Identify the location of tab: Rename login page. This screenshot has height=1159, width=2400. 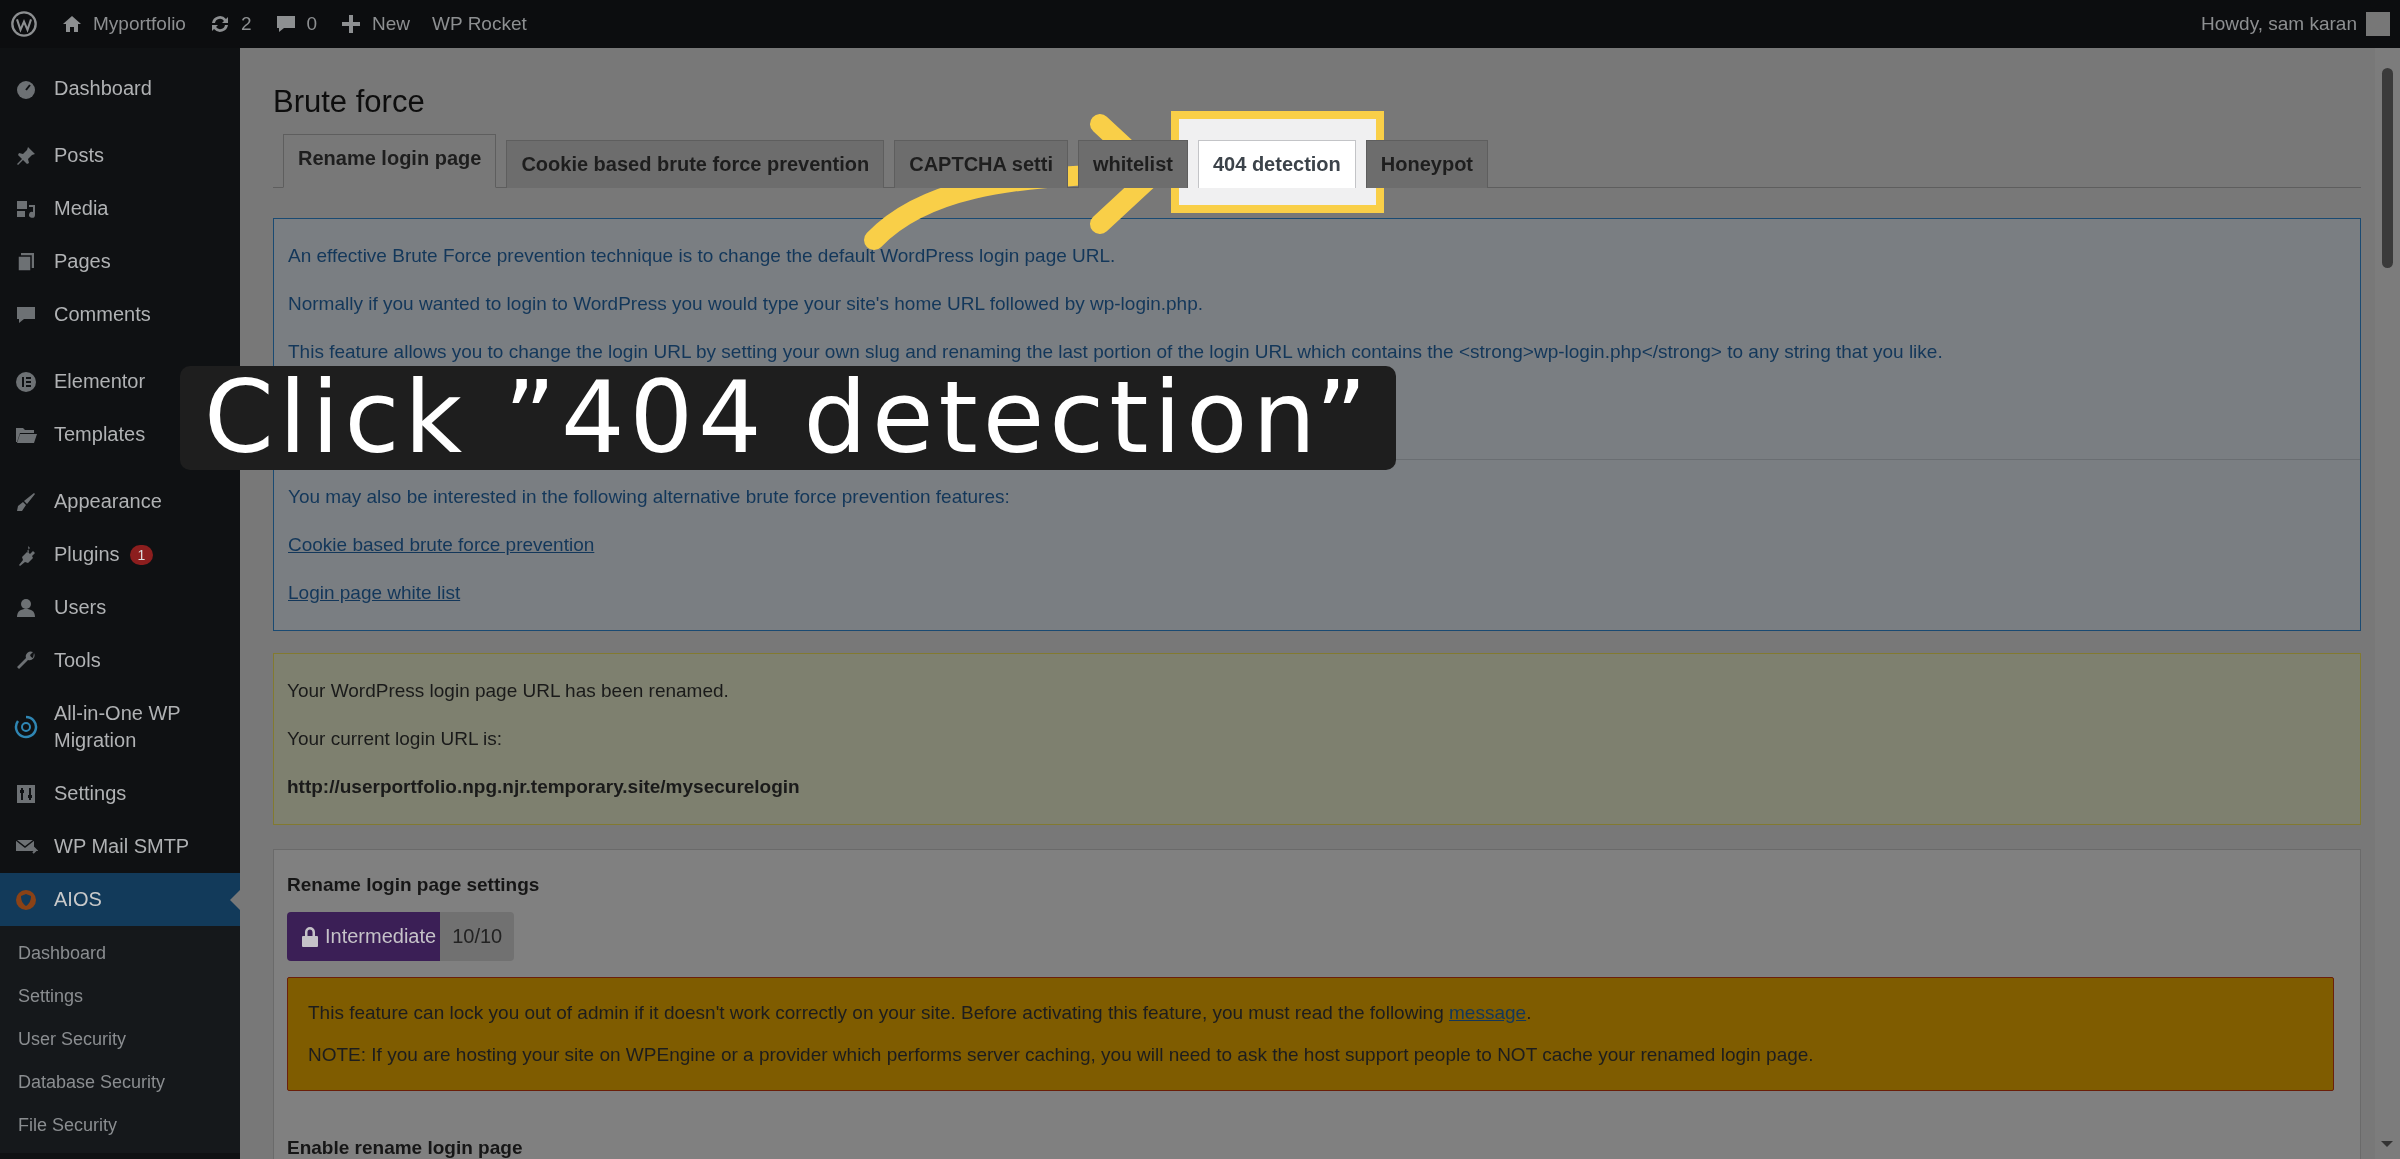
(390, 161).